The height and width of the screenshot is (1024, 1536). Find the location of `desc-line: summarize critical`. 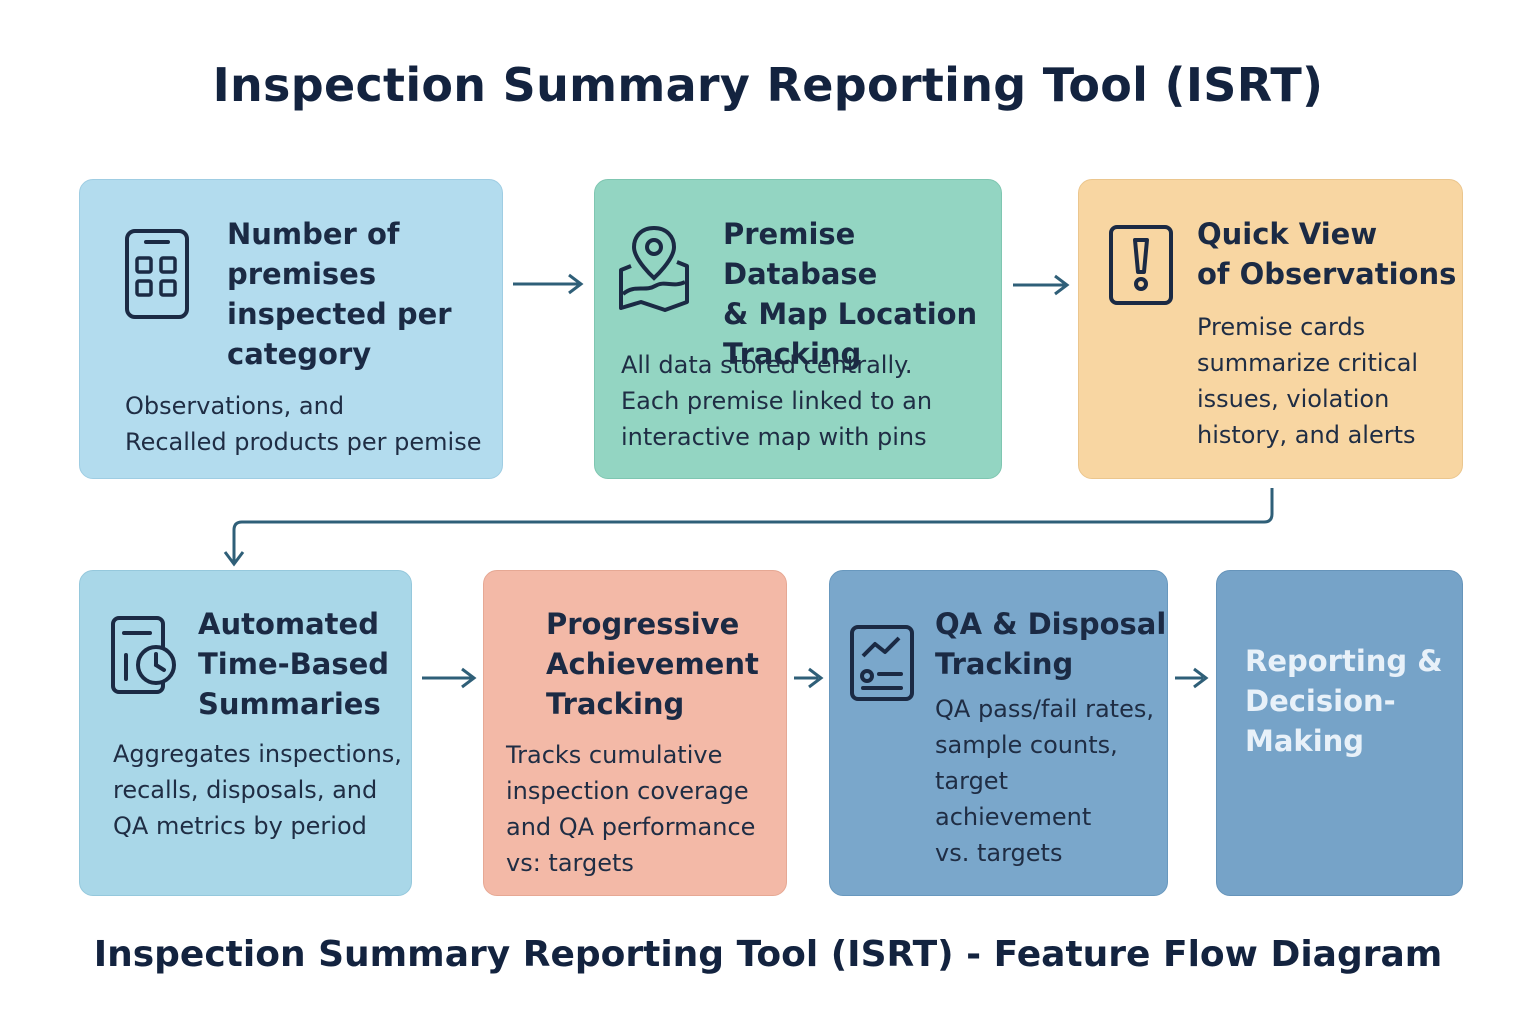

desc-line: summarize critical is located at coordinates (1308, 363).